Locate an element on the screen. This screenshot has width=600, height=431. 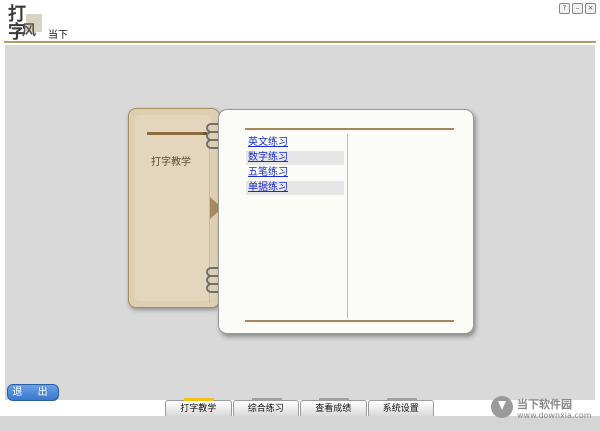
window-controls: ? – × is located at coordinates (577, 8).